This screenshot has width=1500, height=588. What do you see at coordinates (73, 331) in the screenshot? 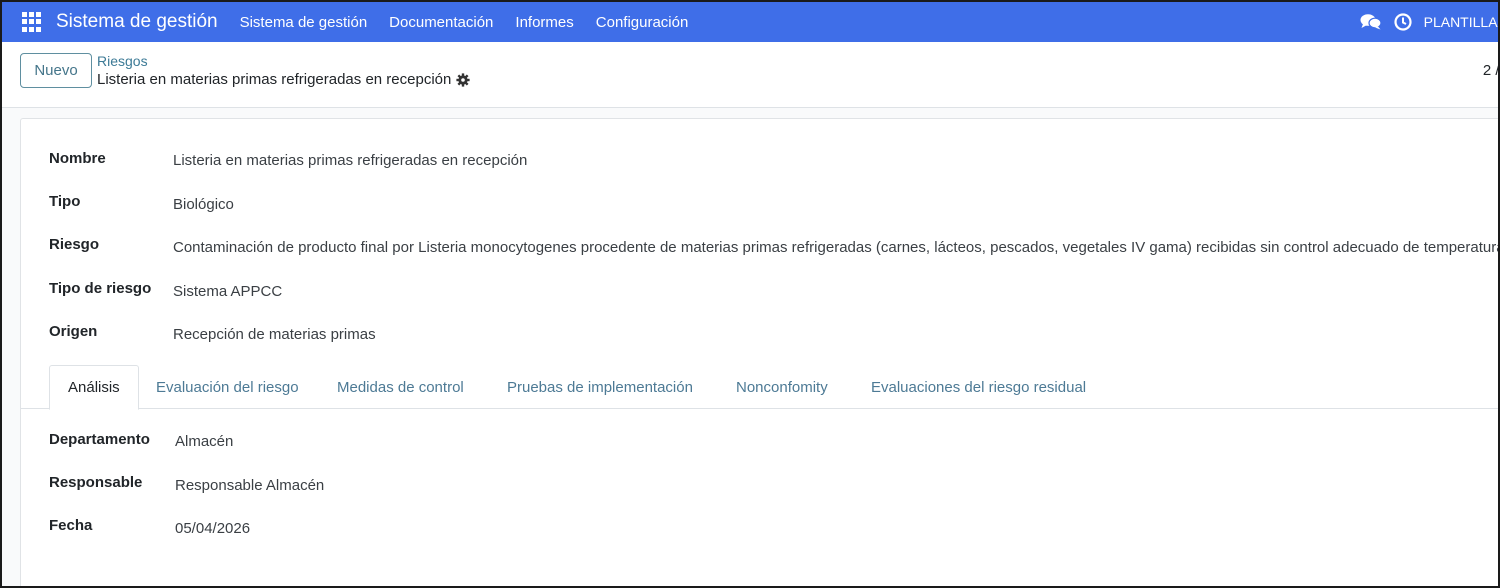
I see `field-label-origen: Origen` at bounding box center [73, 331].